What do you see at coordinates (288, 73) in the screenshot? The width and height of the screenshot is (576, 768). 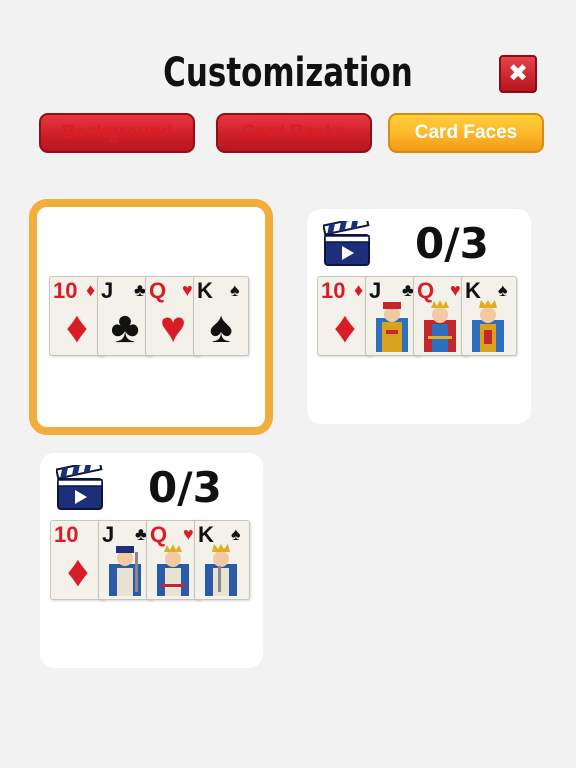 I see `page-title: Customization` at bounding box center [288, 73].